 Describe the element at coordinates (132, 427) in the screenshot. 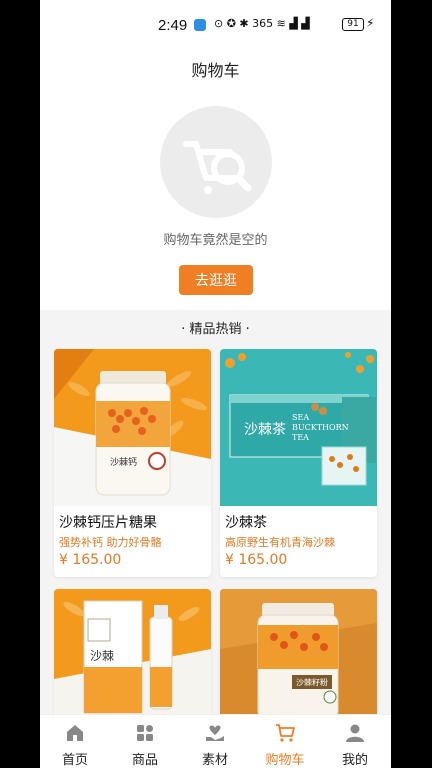

I see `product-image: 沙棘钙` at that location.